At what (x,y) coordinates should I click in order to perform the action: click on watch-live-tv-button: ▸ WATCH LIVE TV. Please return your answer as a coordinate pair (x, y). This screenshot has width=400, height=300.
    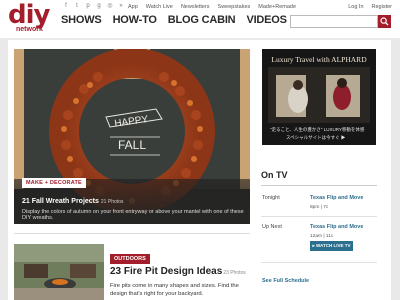
    Looking at the image, I should click on (331, 246).